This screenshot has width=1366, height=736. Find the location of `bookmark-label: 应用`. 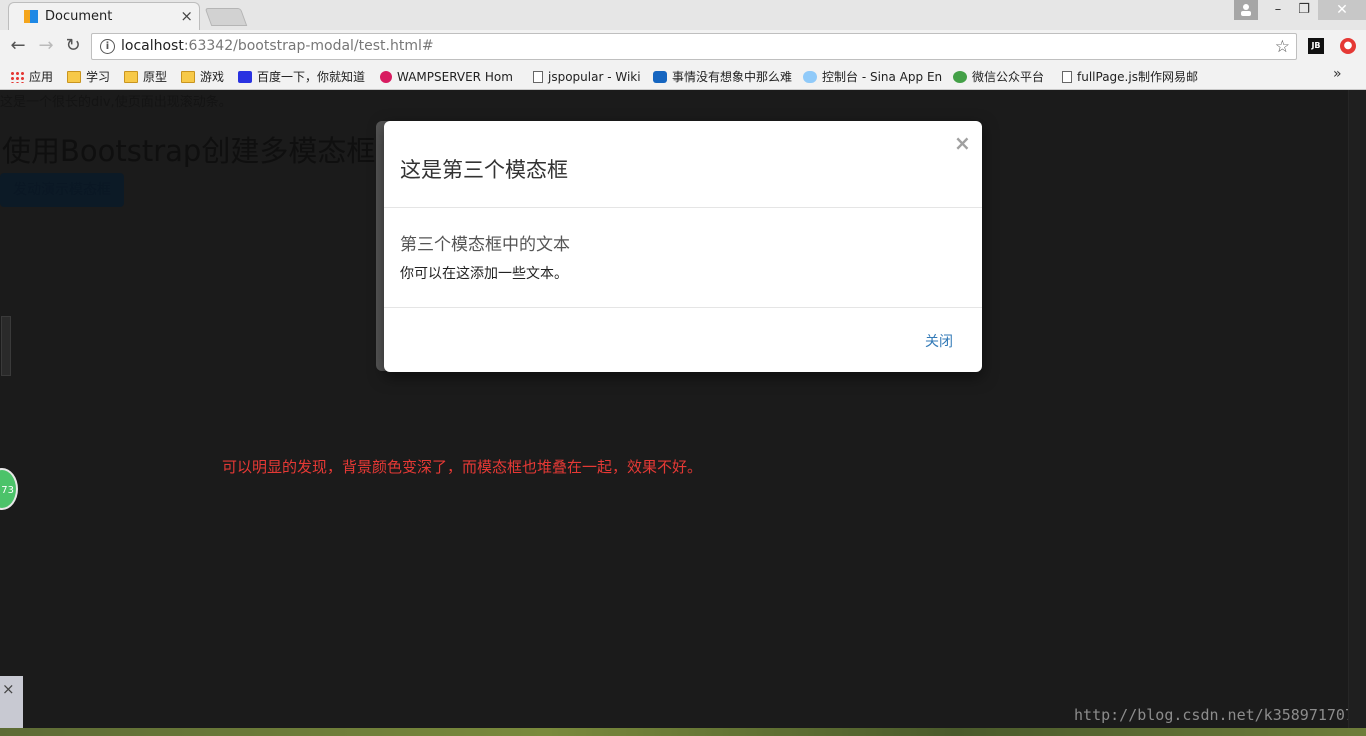

bookmark-label: 应用 is located at coordinates (41, 77).